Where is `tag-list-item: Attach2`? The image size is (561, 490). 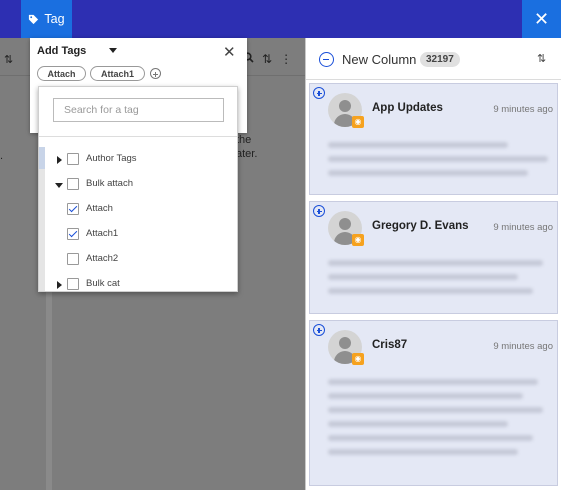
tag-list-item: Attach2 is located at coordinates (138, 260).